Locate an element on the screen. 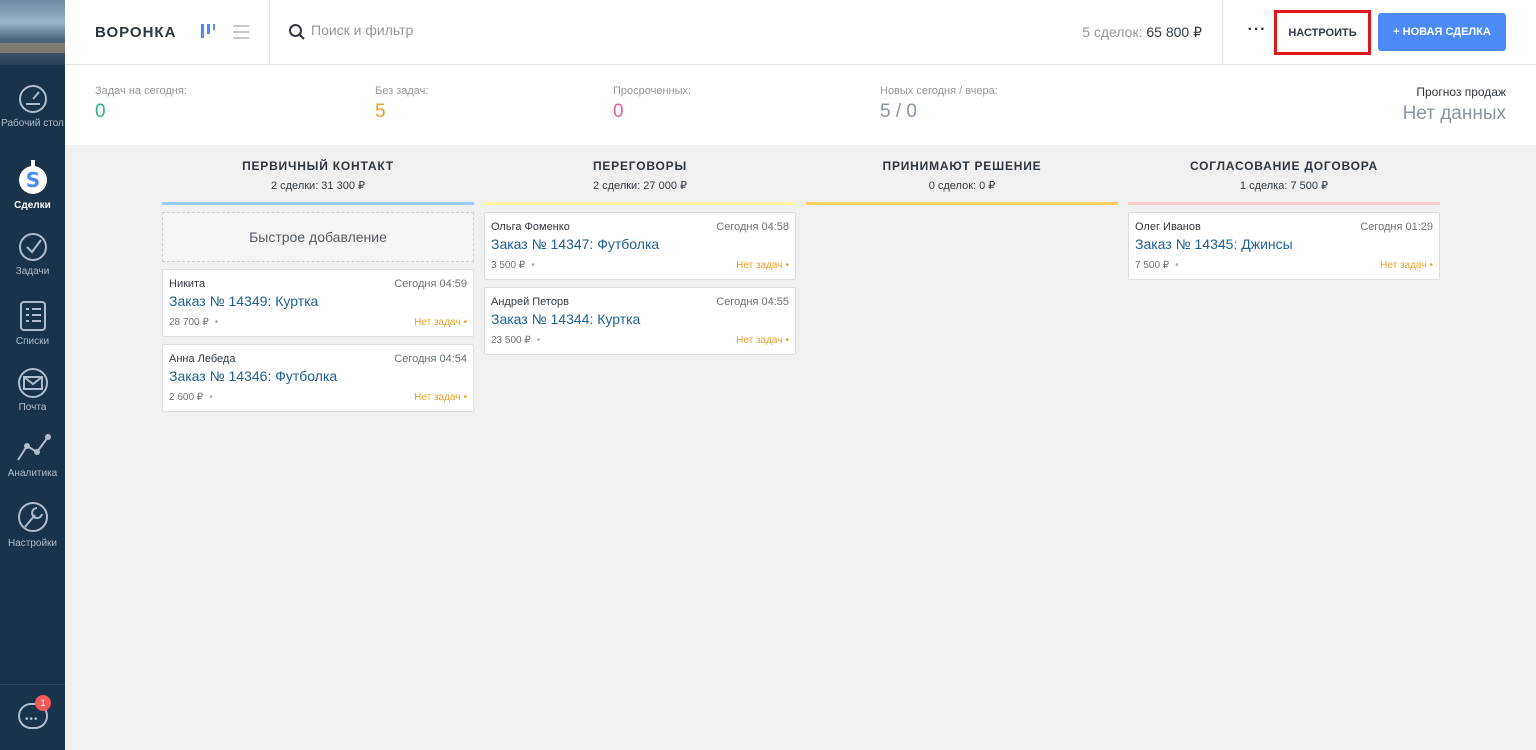 This screenshot has height=750, width=1536. deal-price: 23 500 ₽ is located at coordinates (515, 340).